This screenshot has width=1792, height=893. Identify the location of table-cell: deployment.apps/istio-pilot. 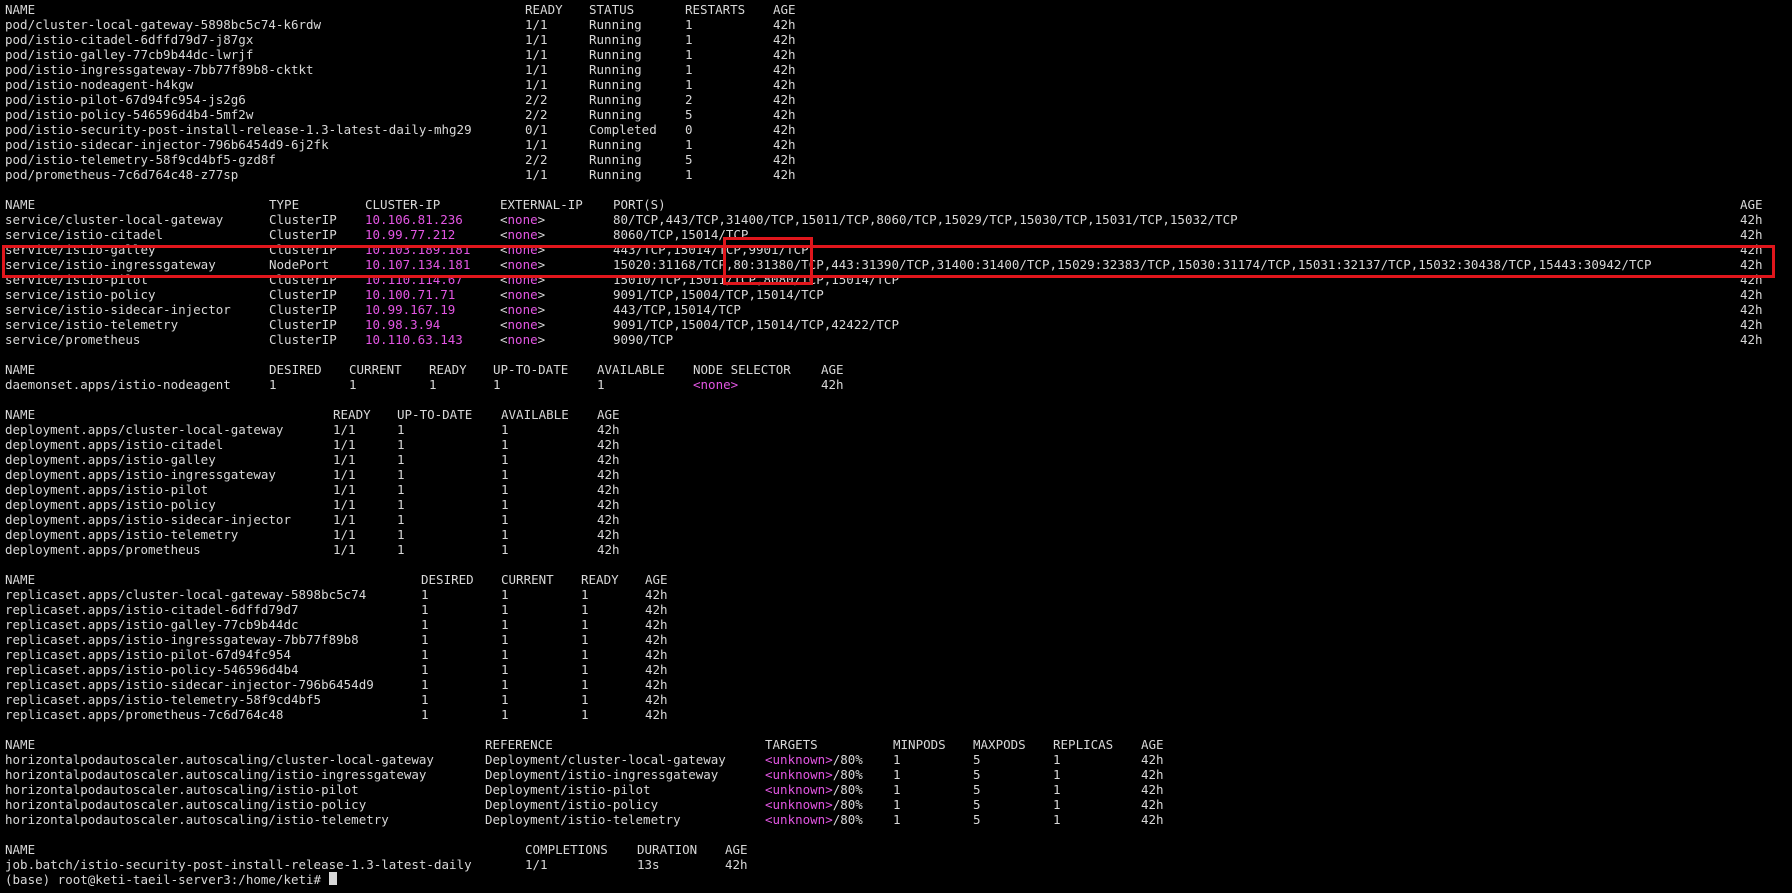
(107, 489).